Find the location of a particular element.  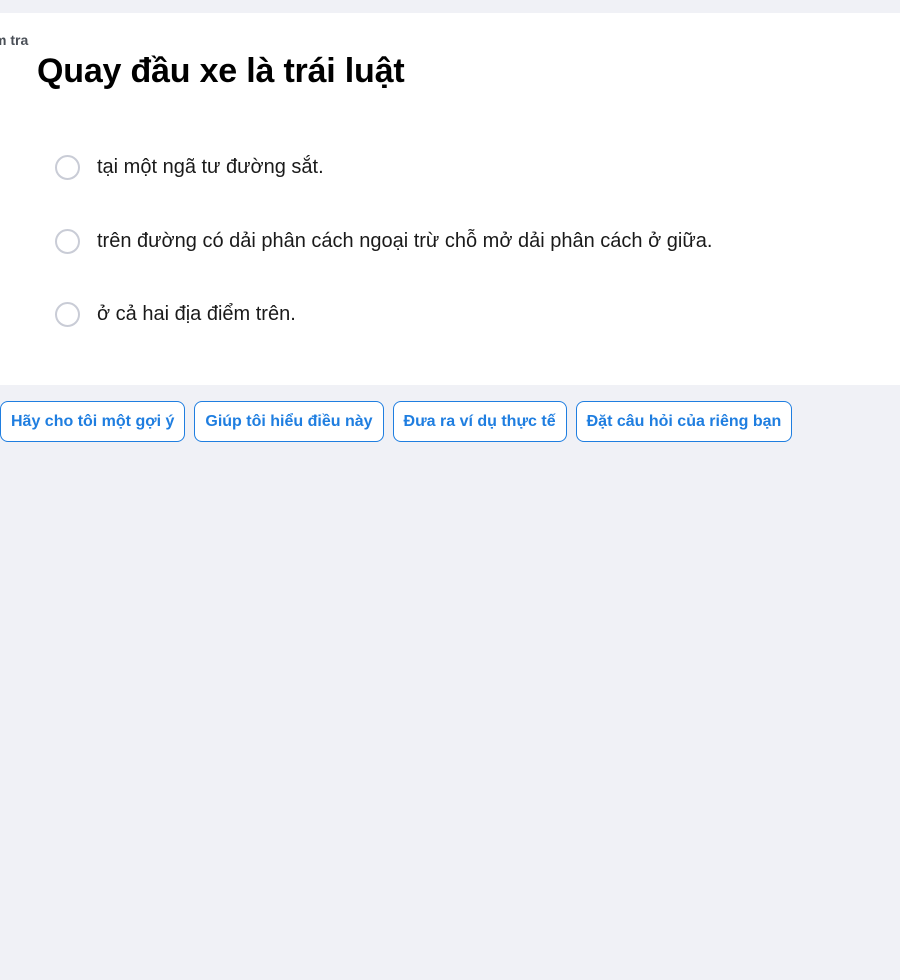

real-example-button: Đưa ra ví dụ thực tế is located at coordinates (479, 421).